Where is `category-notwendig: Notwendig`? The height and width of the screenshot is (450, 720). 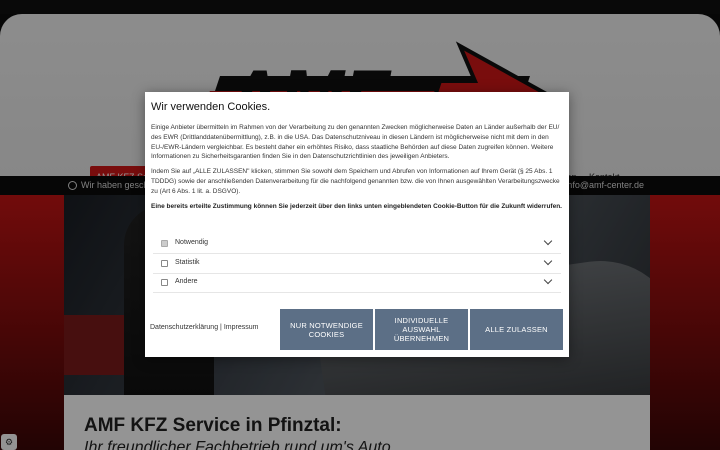
category-notwendig: Notwendig is located at coordinates (357, 244).